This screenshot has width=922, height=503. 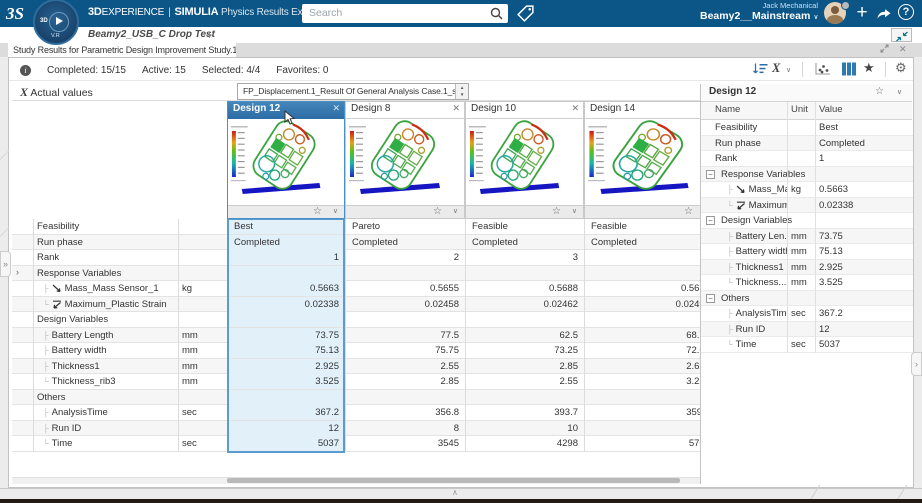 I want to click on row-label-cell: ├ Thickness1, so click(x=95, y=366).